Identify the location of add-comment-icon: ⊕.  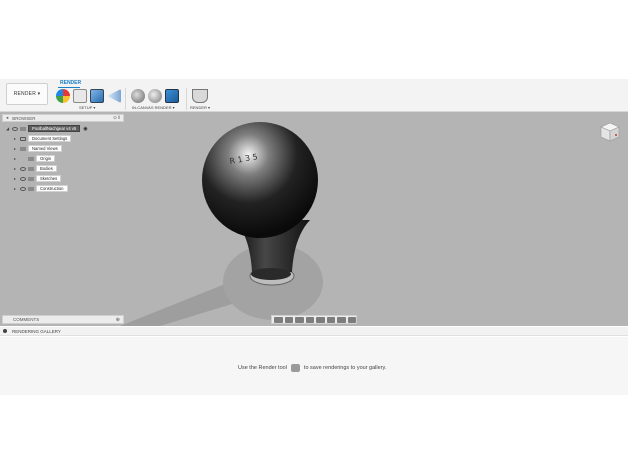
(118, 320).